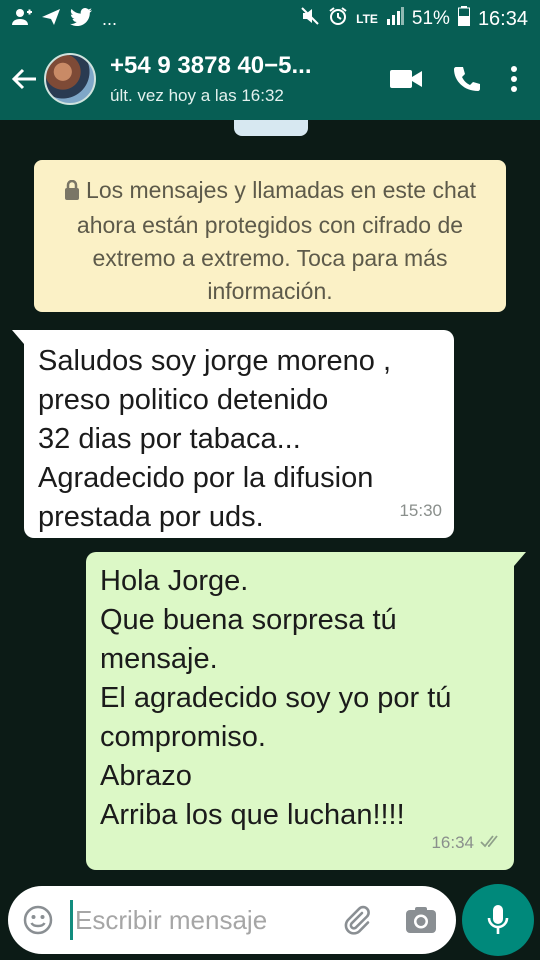 The height and width of the screenshot is (960, 540). I want to click on mute-icon, so click(310, 19).